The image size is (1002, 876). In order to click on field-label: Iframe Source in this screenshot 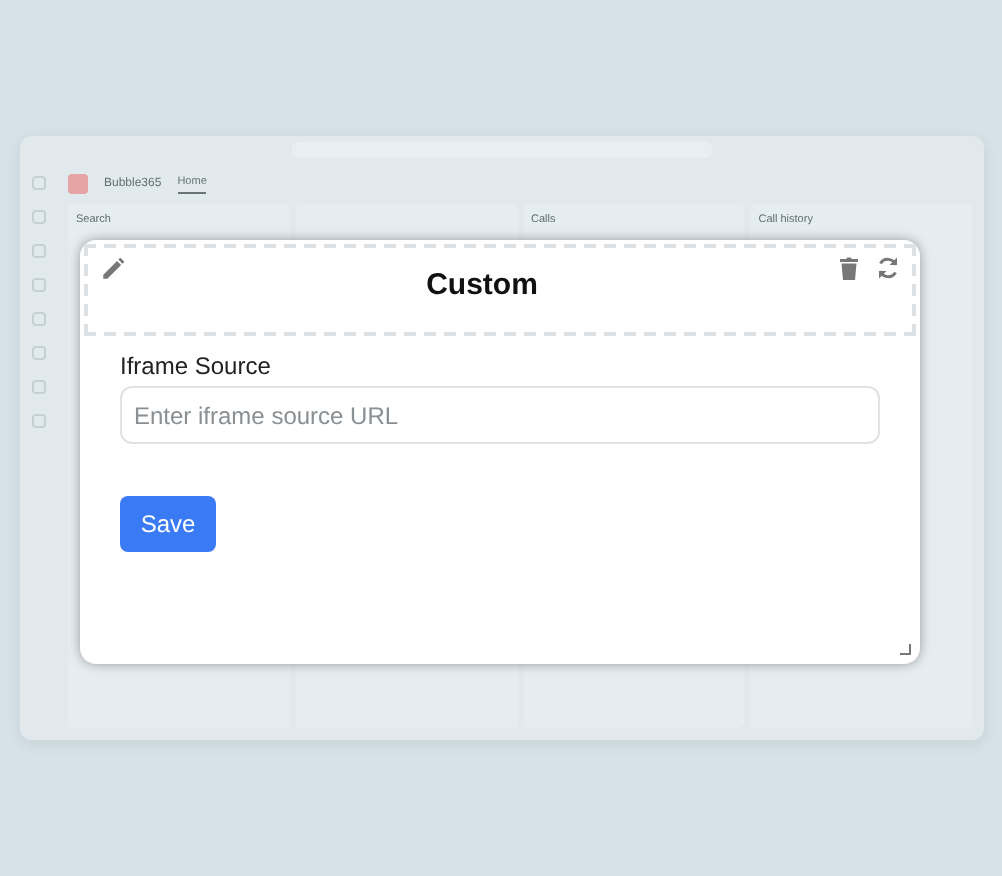, I will do `click(196, 367)`.